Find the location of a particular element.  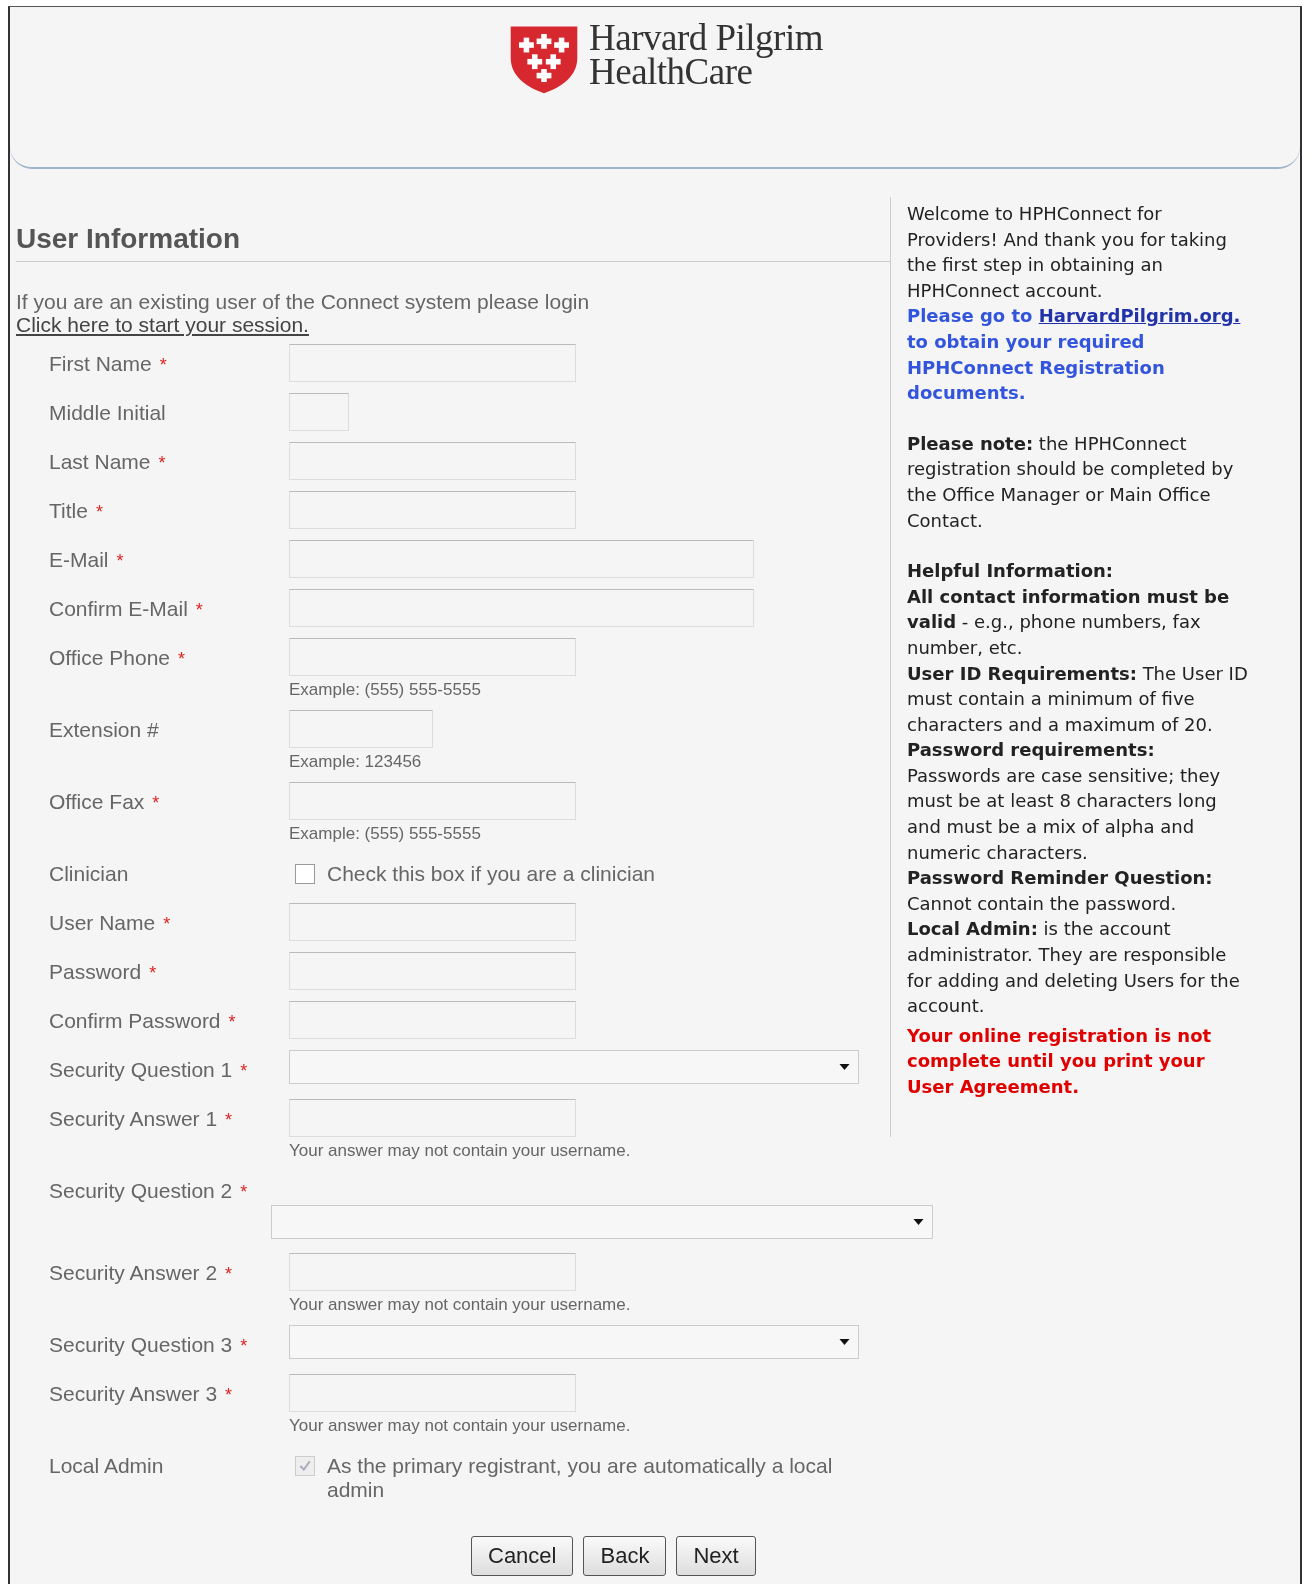

field-label: Security Answer 2 is located at coordinates (133, 1272).